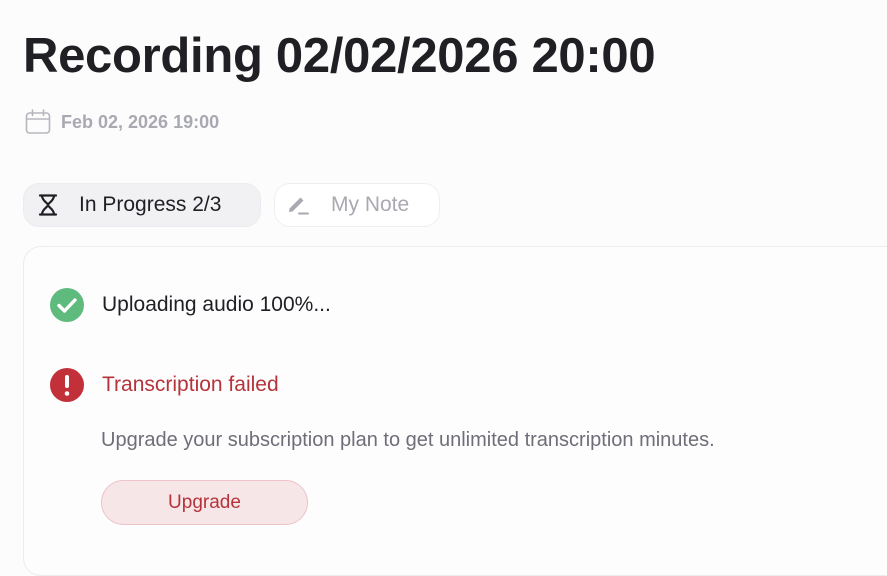 This screenshot has height=576, width=887. I want to click on hourglass-icon, so click(48, 205).